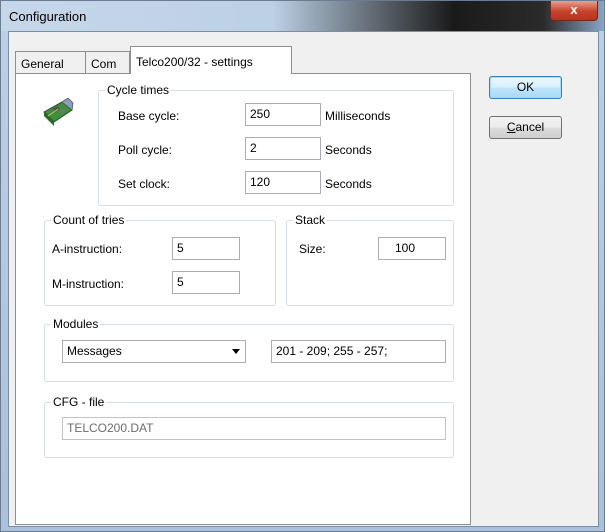 This screenshot has height=532, width=605. What do you see at coordinates (79, 402) in the screenshot?
I see `cfg-file-legend: CFG - file` at bounding box center [79, 402].